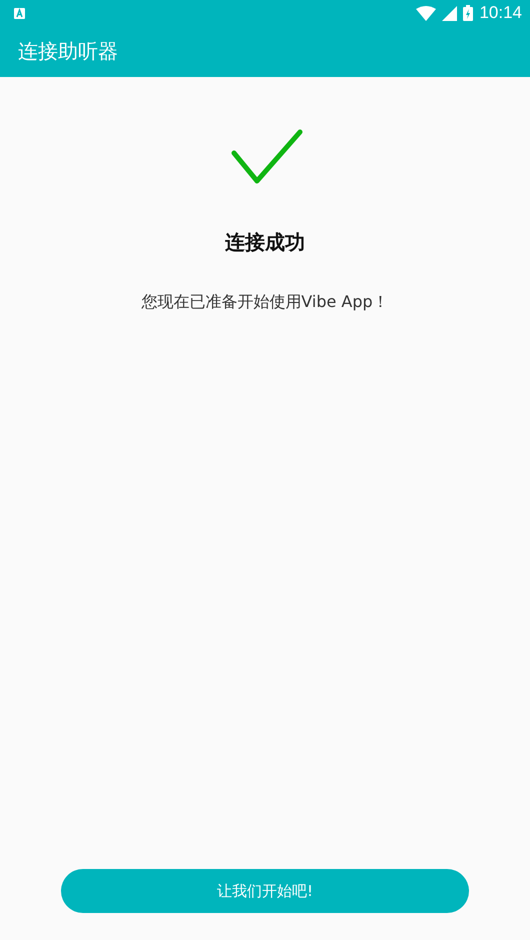 The width and height of the screenshot is (530, 940). Describe the element at coordinates (265, 302) in the screenshot. I see `success-message: 您现在已准备开始使用Vibe App！` at that location.